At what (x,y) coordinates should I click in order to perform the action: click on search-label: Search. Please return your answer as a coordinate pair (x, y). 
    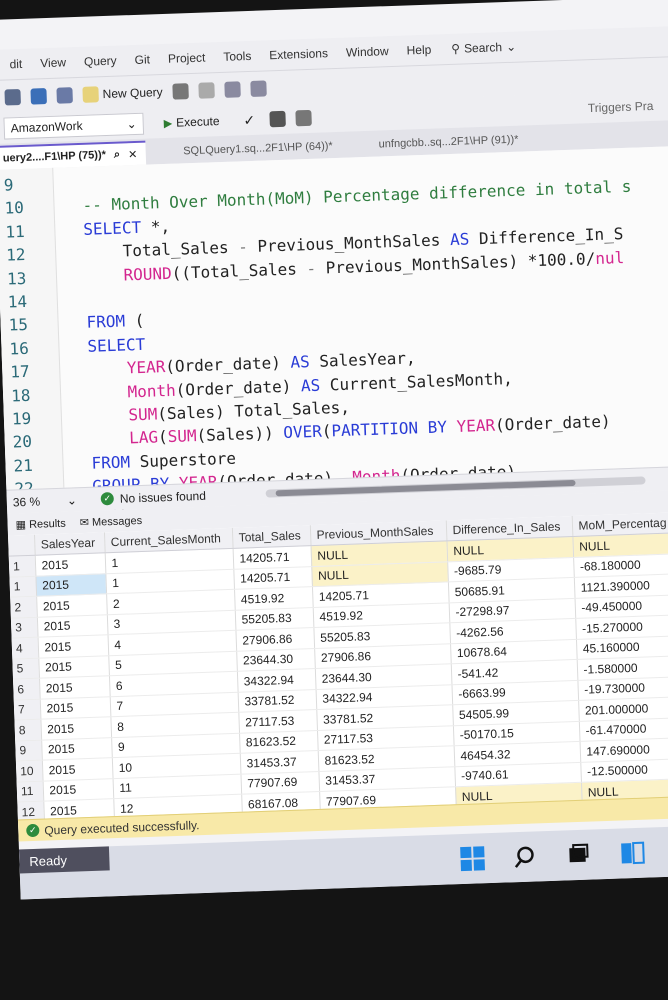
    Looking at the image, I should click on (483, 48).